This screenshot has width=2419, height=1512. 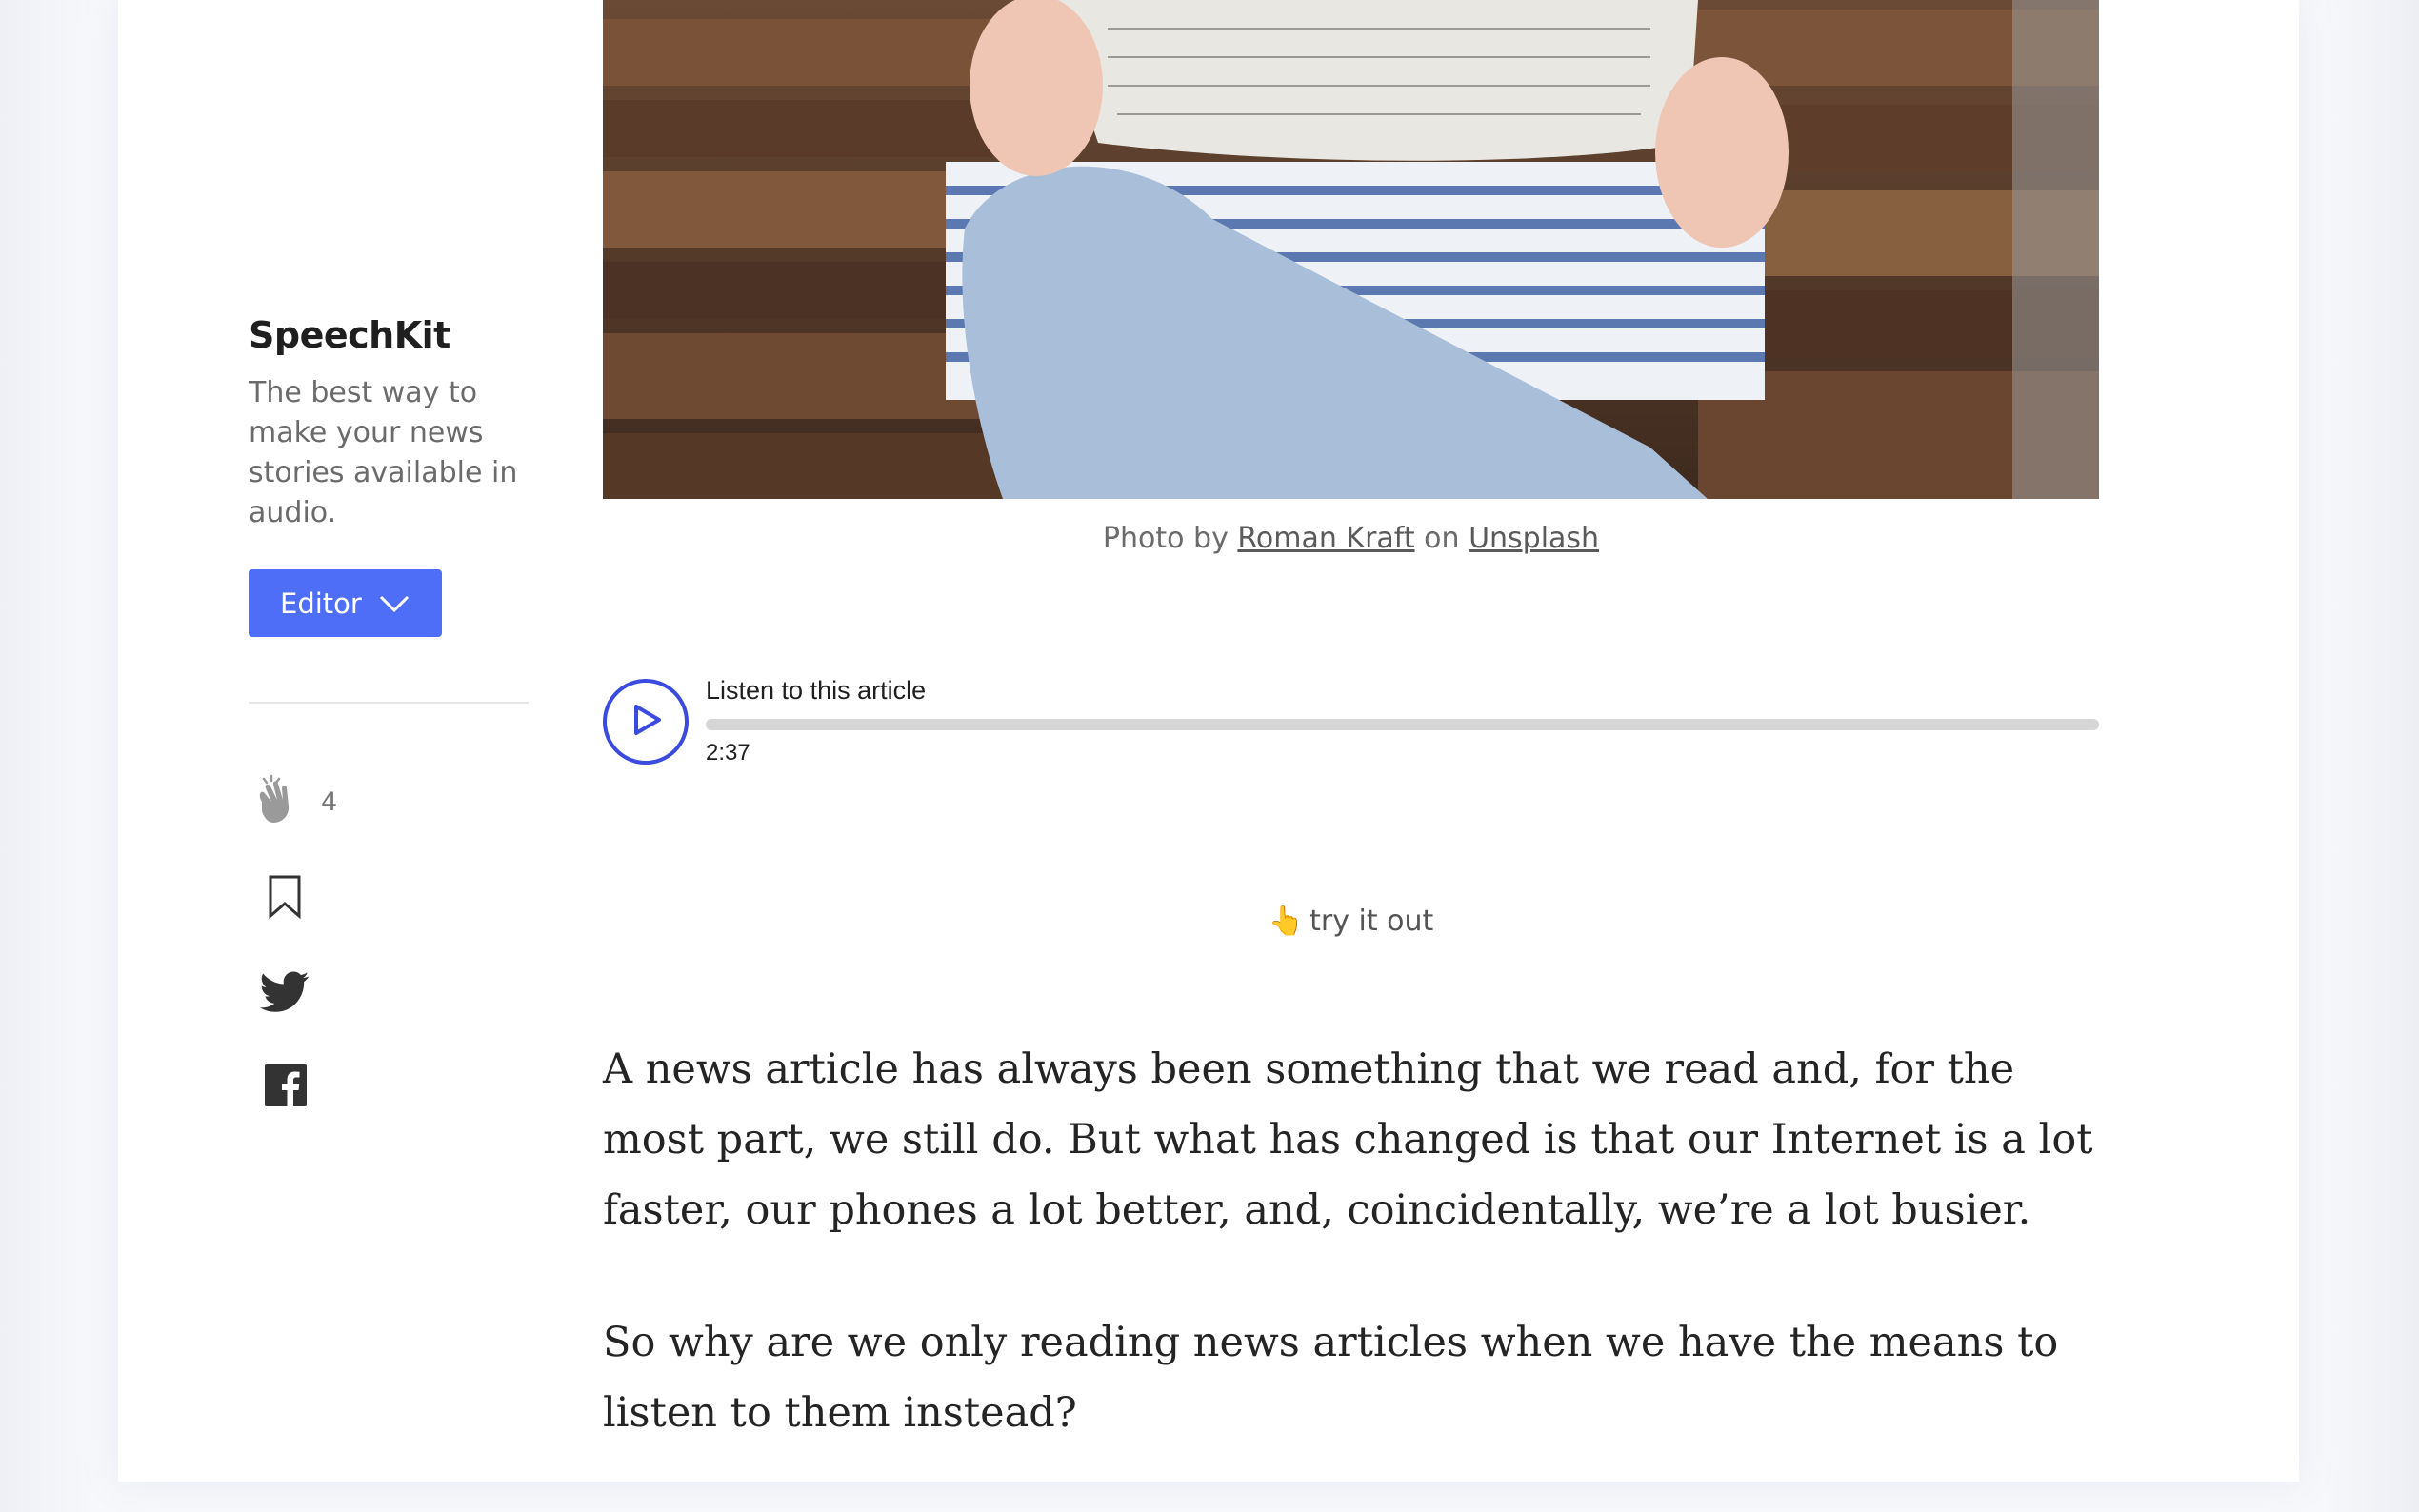 I want to click on bookmark-icon, so click(x=285, y=899).